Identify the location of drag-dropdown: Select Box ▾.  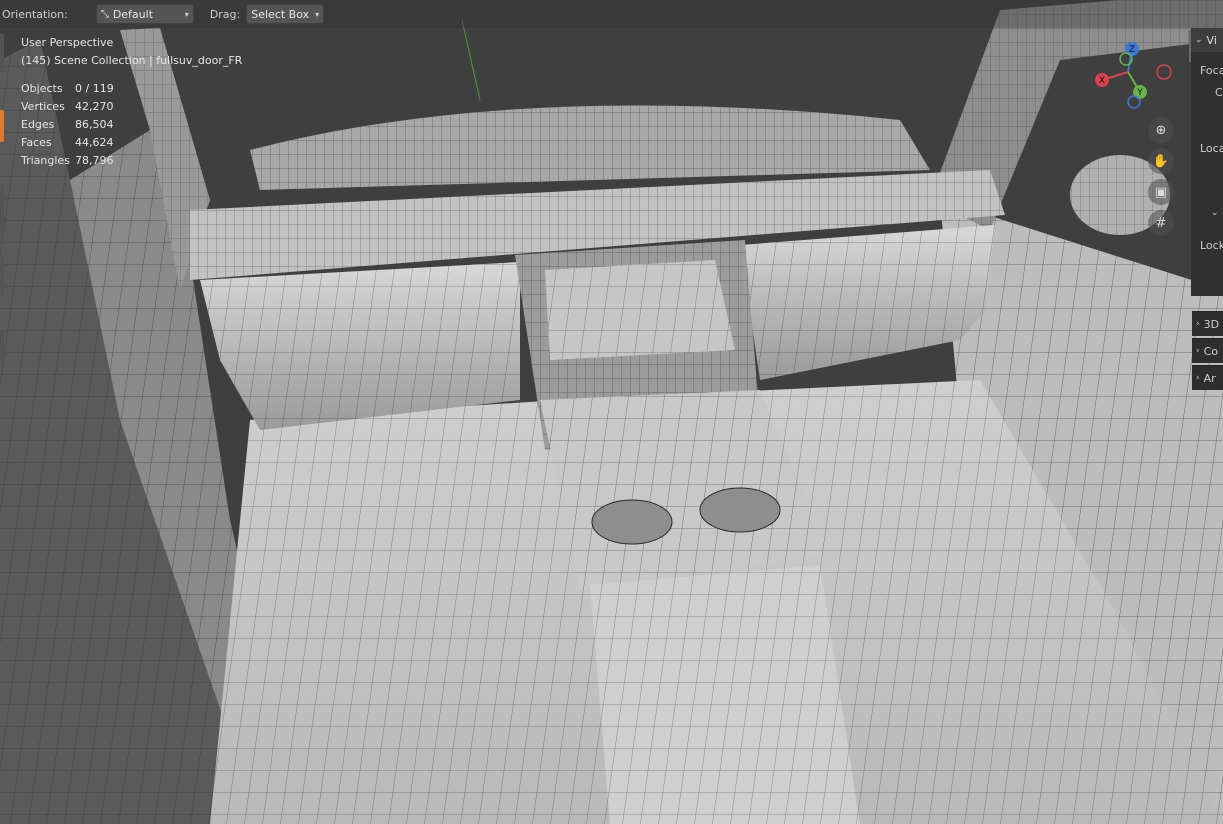
(285, 14).